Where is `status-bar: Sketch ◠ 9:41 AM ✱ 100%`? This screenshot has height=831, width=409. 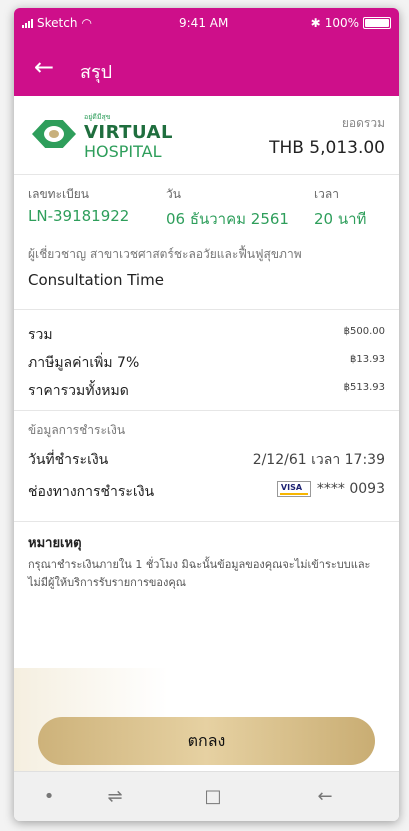
status-bar: Sketch ◠ 9:41 AM ✱ 100% is located at coordinates (206, 24).